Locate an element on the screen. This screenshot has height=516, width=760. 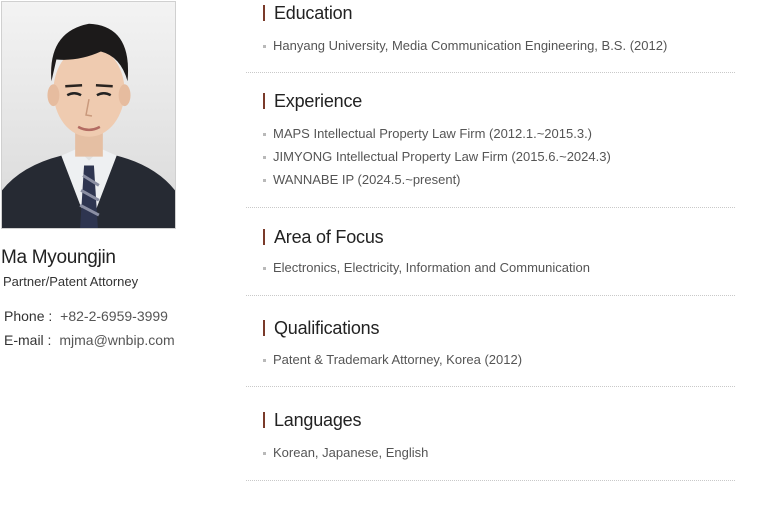
section-title: Languages is located at coordinates (312, 420).